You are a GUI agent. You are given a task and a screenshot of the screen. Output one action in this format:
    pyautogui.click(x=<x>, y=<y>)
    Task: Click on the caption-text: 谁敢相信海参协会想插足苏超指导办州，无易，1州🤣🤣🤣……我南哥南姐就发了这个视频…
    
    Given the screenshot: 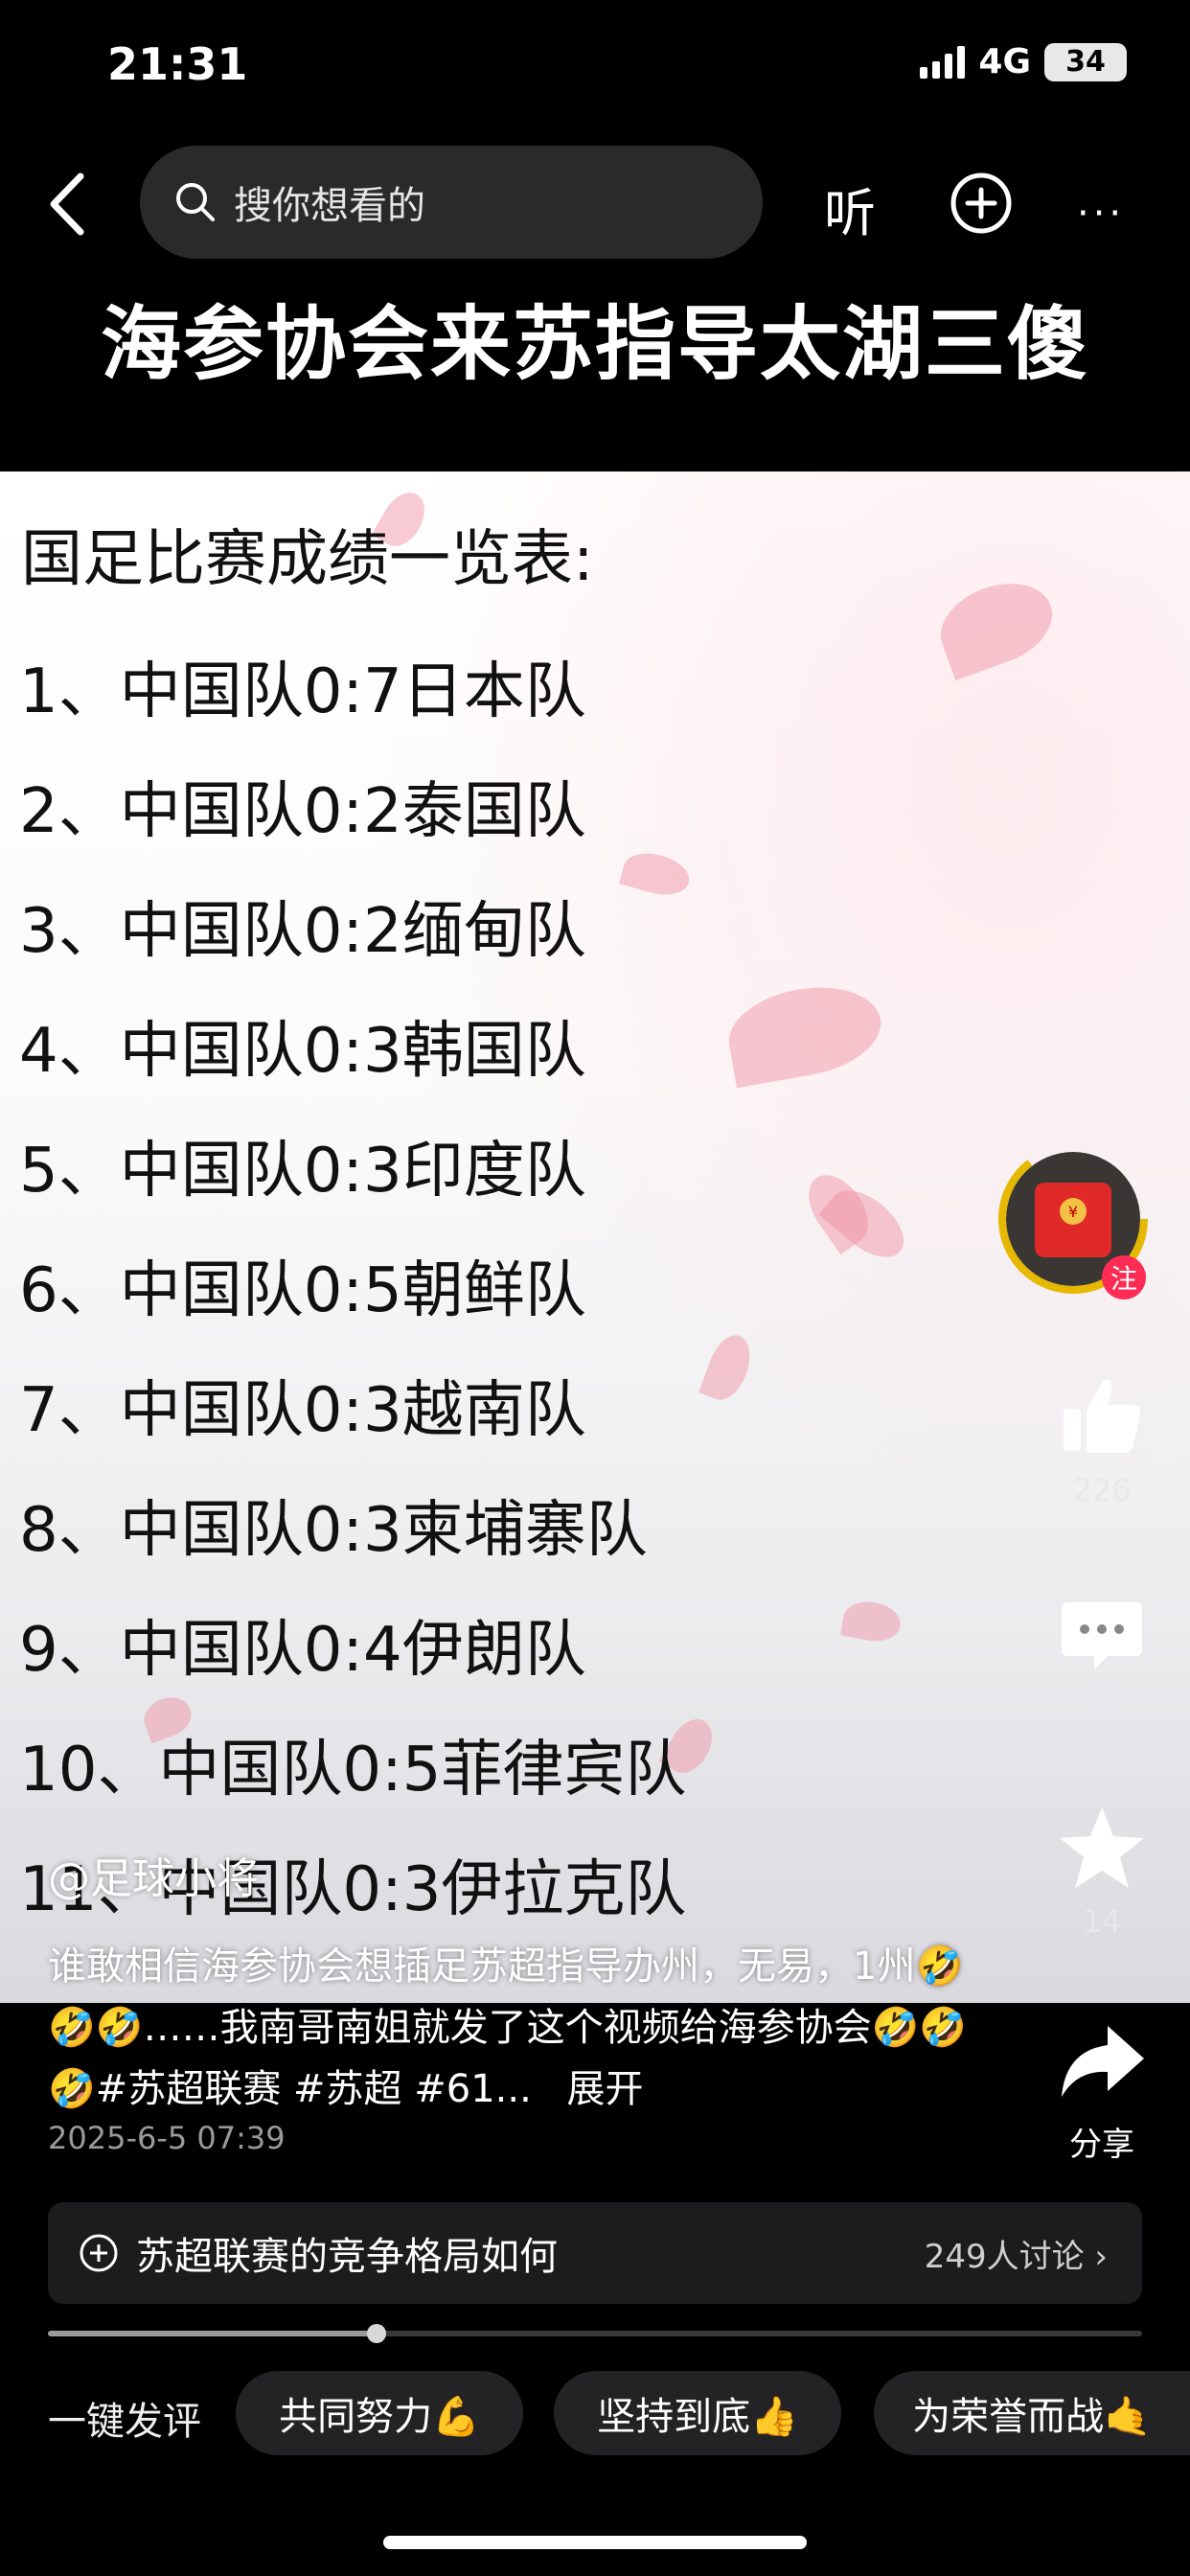 What is the action you would take?
    pyautogui.click(x=508, y=2027)
    